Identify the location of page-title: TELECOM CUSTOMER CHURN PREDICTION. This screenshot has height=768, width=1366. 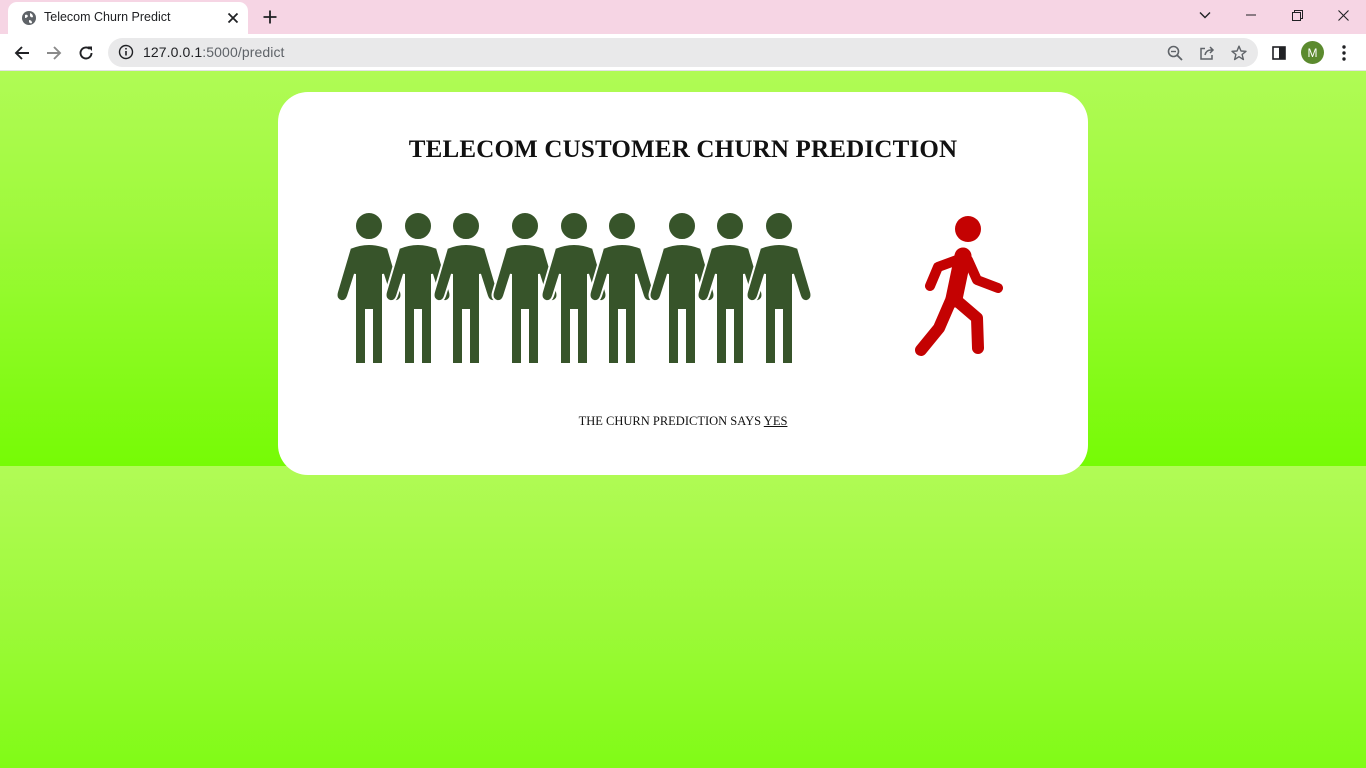
(683, 149).